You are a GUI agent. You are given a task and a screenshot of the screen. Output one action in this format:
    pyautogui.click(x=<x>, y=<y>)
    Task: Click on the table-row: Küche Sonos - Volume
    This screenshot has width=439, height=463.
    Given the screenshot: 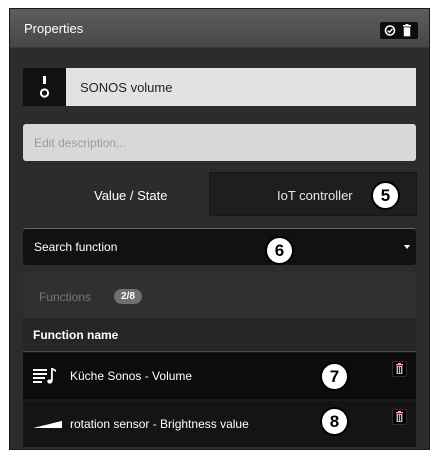 What is the action you would take?
    pyautogui.click(x=219, y=376)
    